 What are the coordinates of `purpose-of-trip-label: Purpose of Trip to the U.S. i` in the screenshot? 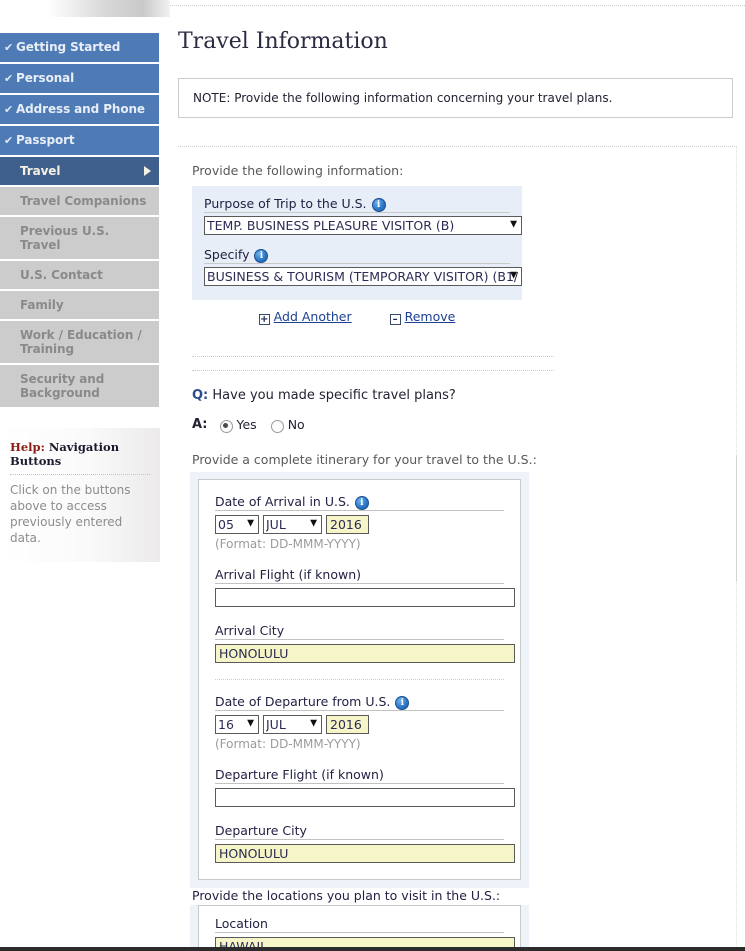 It's located at (357, 204).